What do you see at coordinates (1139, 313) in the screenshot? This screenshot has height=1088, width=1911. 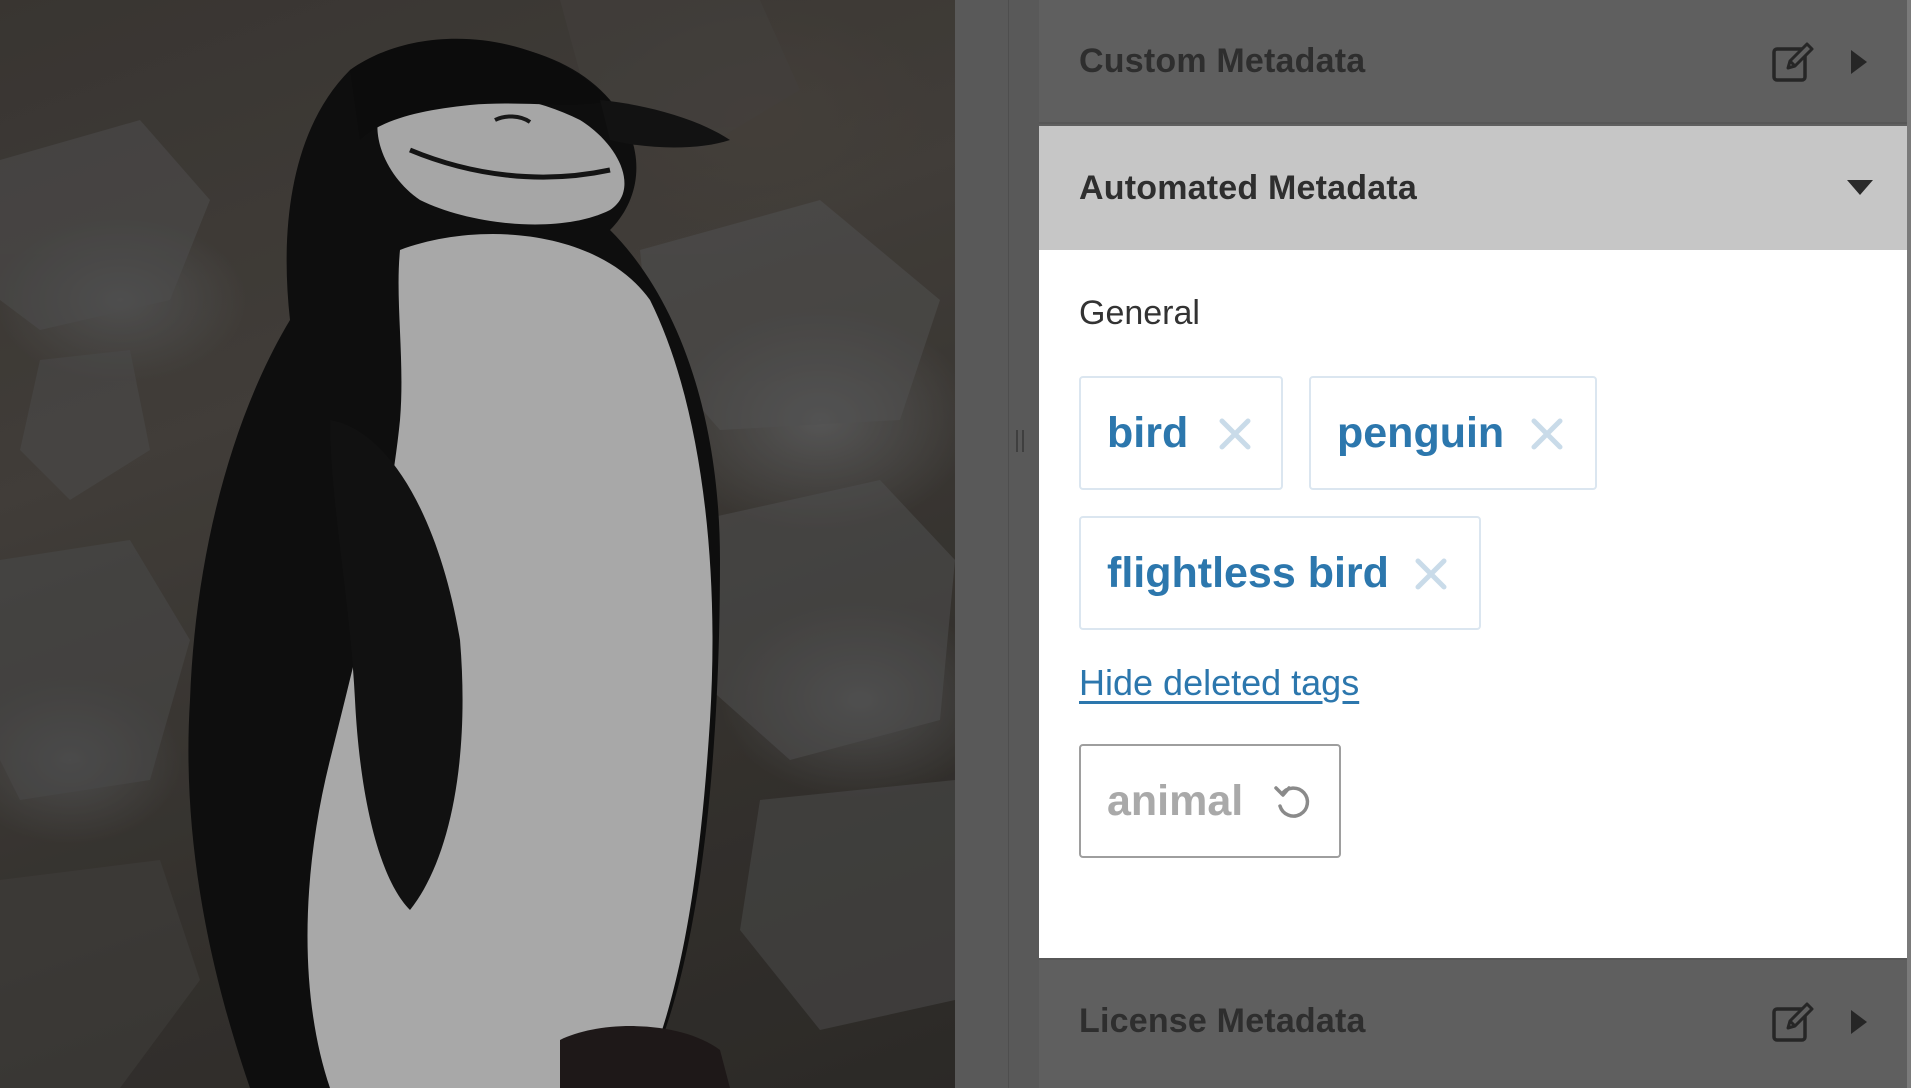 I see `group-title: General` at bounding box center [1139, 313].